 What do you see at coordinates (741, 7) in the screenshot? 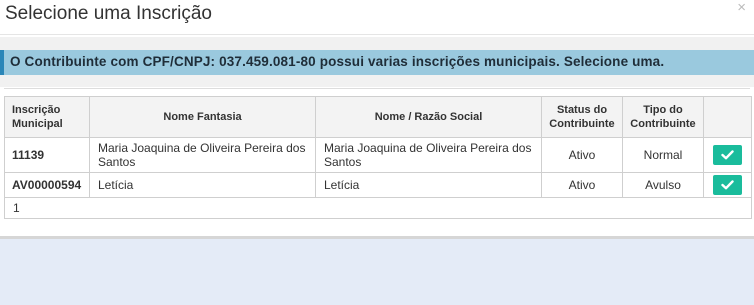
I see `close-icon: ×` at bounding box center [741, 7].